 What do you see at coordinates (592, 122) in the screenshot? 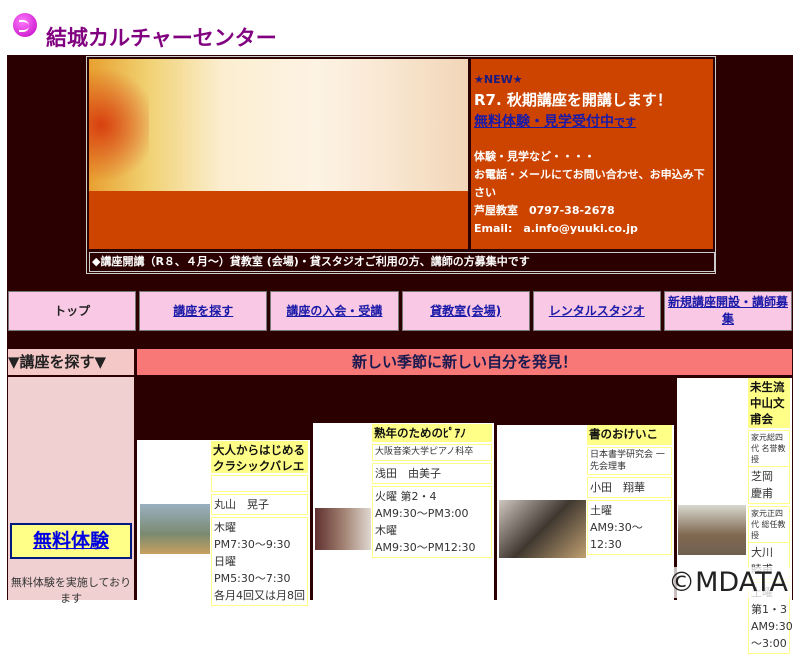
I see `free-trial-link: 無料体験・見学受付中です` at bounding box center [592, 122].